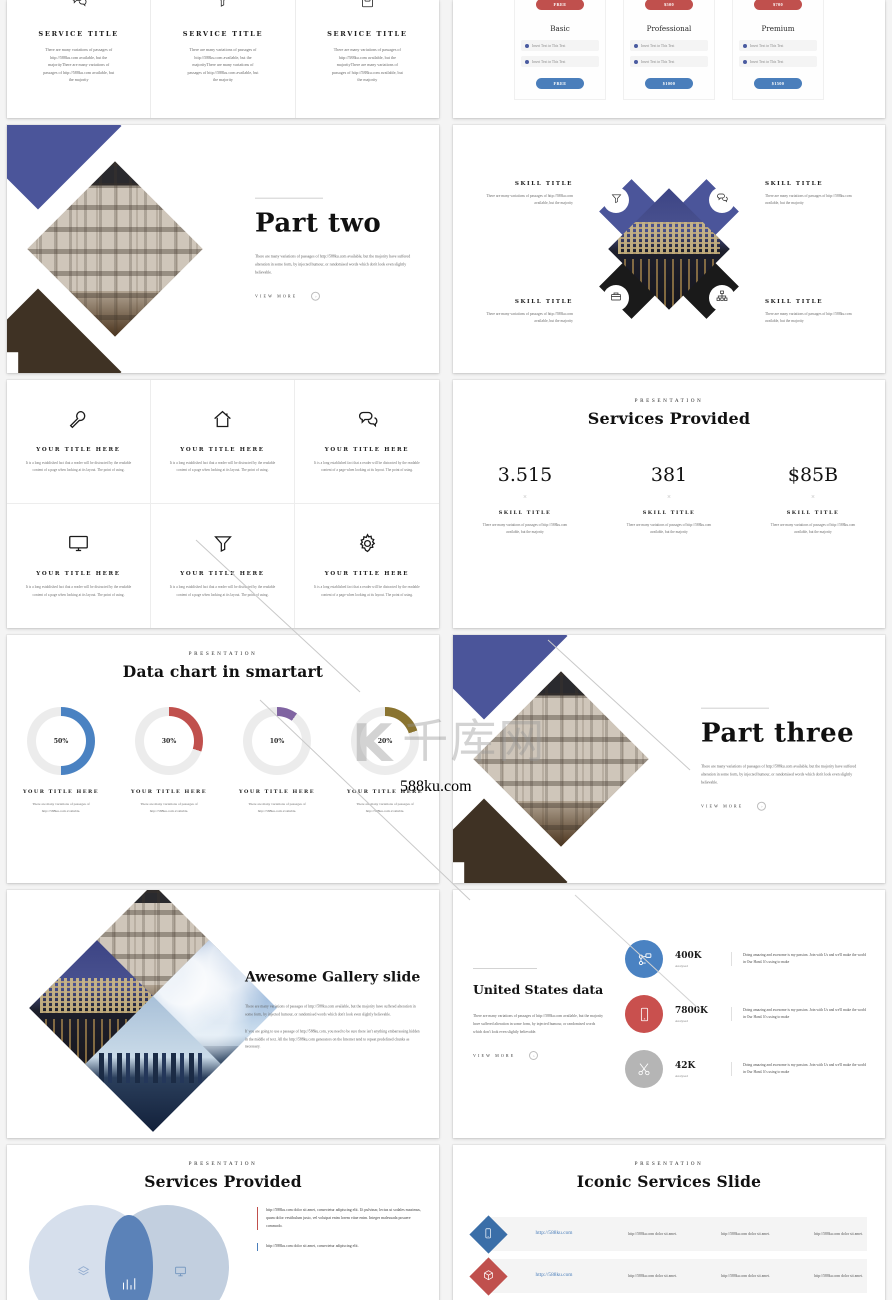 The image size is (892, 1300). Describe the element at coordinates (538, 990) in the screenshot. I see `page-title: United States data` at that location.